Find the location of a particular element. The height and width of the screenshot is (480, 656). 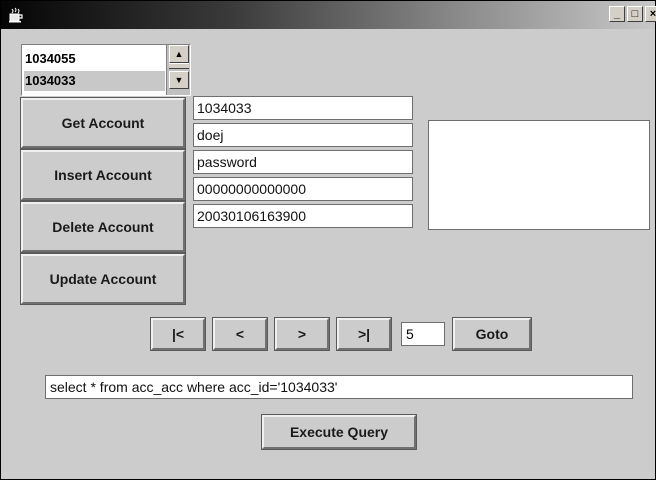

username-field: doej is located at coordinates (303, 135).